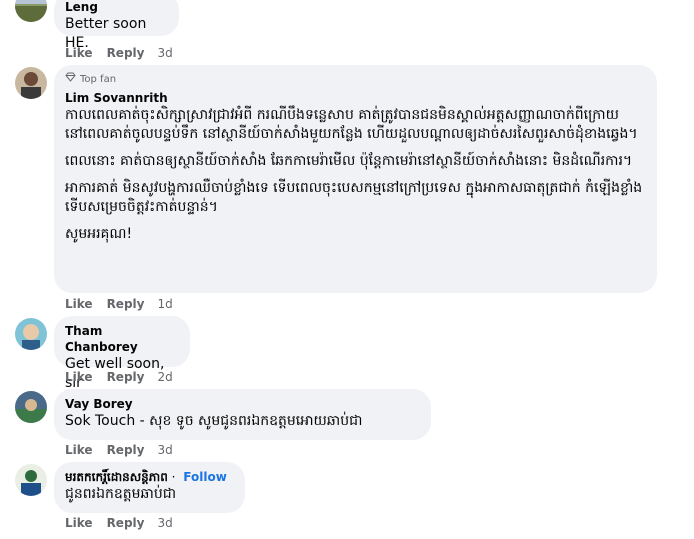 The width and height of the screenshot is (694, 539). I want to click on top-fan-badge: Top fan, so click(355, 79).